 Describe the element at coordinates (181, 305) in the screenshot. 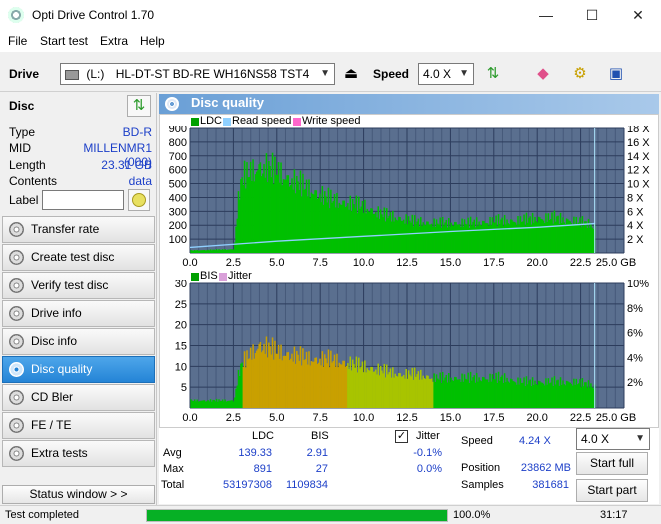

I see `y-tick-left: 25` at that location.